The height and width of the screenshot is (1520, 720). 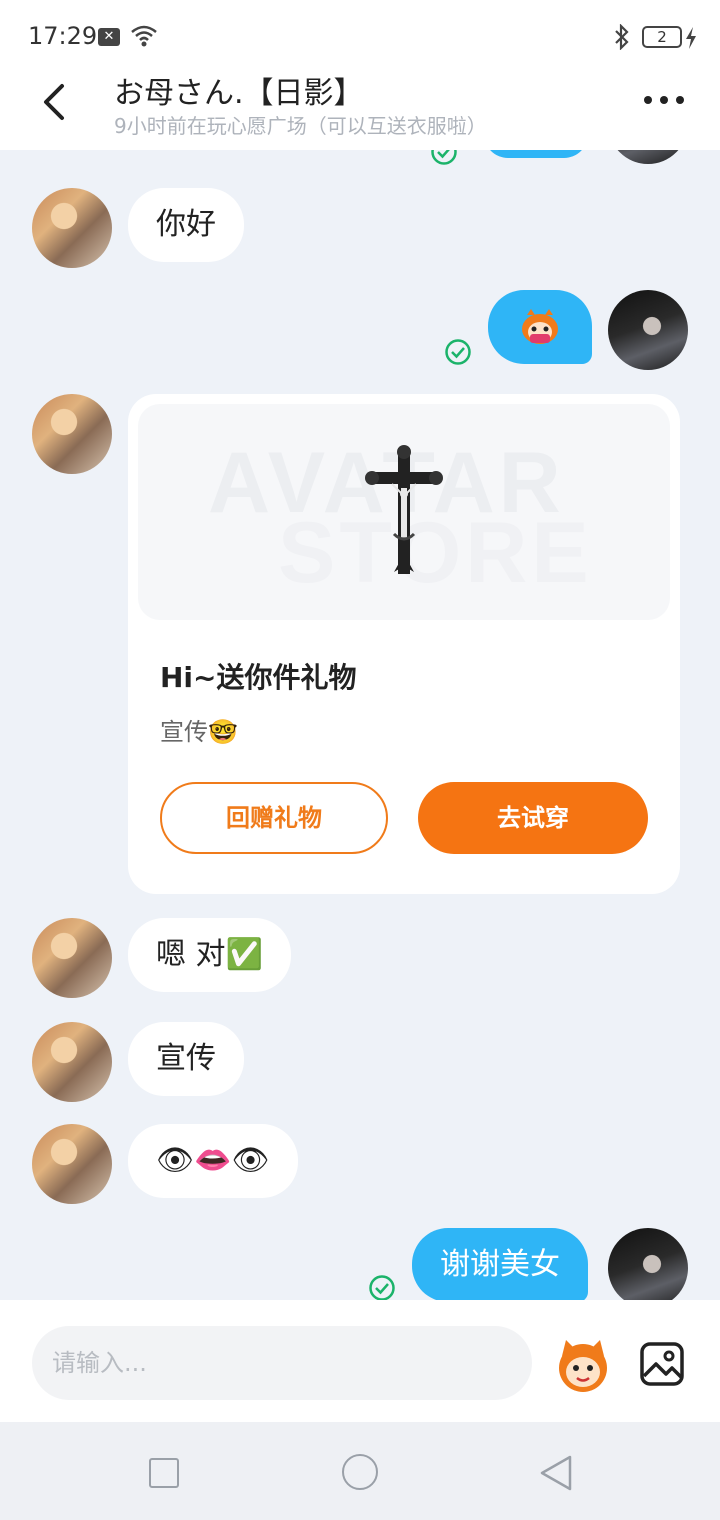 I want to click on gift-image: AVATAR STORE, so click(x=404, y=512).